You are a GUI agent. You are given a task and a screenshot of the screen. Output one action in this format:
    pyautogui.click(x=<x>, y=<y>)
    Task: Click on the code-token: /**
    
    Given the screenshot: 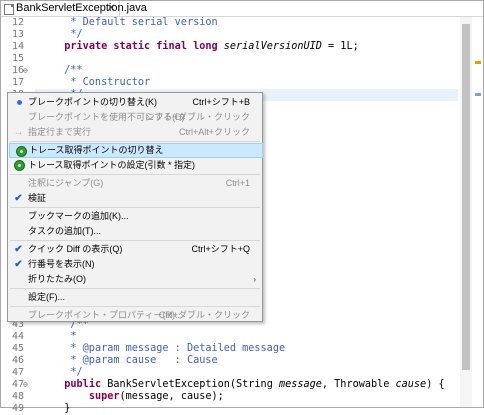 What is the action you would take?
    pyautogui.click(x=67, y=70)
    